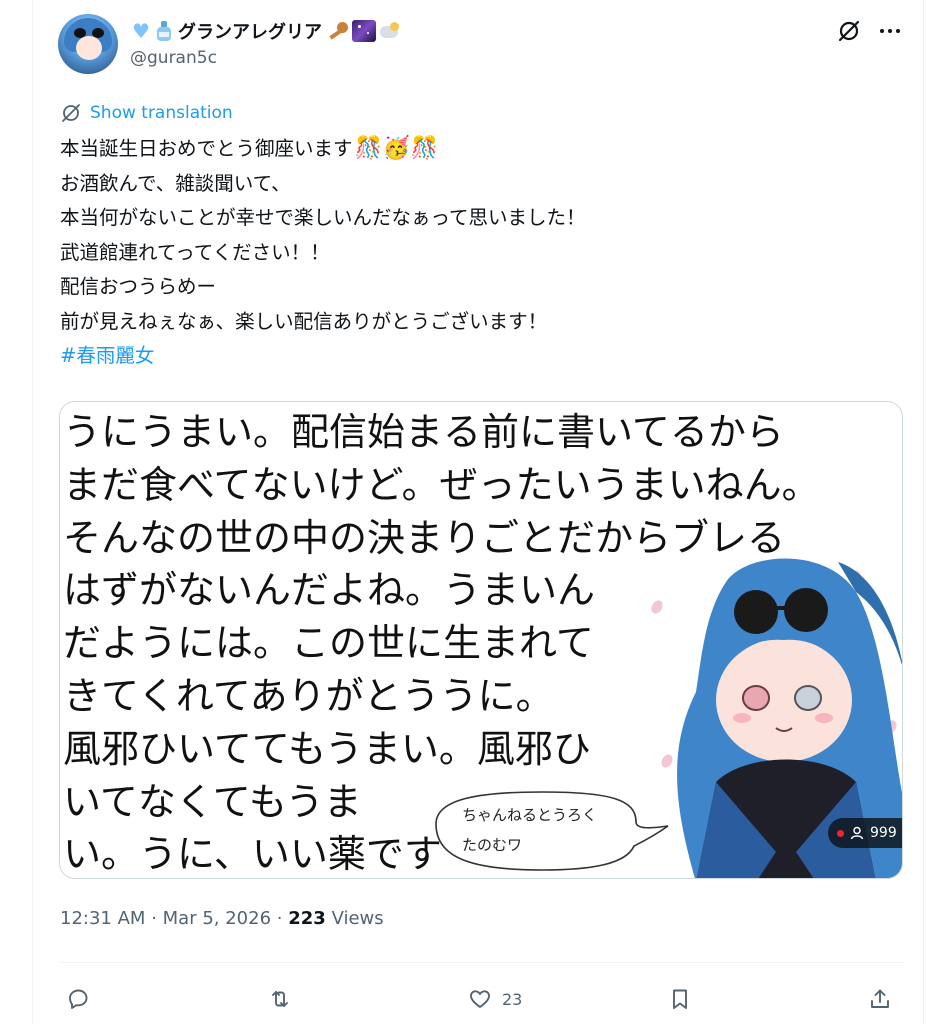 Image resolution: width=937 pixels, height=1024 pixels. Describe the element at coordinates (480, 356) in the screenshot. I see `hashtag-link: #春雨麗女` at that location.